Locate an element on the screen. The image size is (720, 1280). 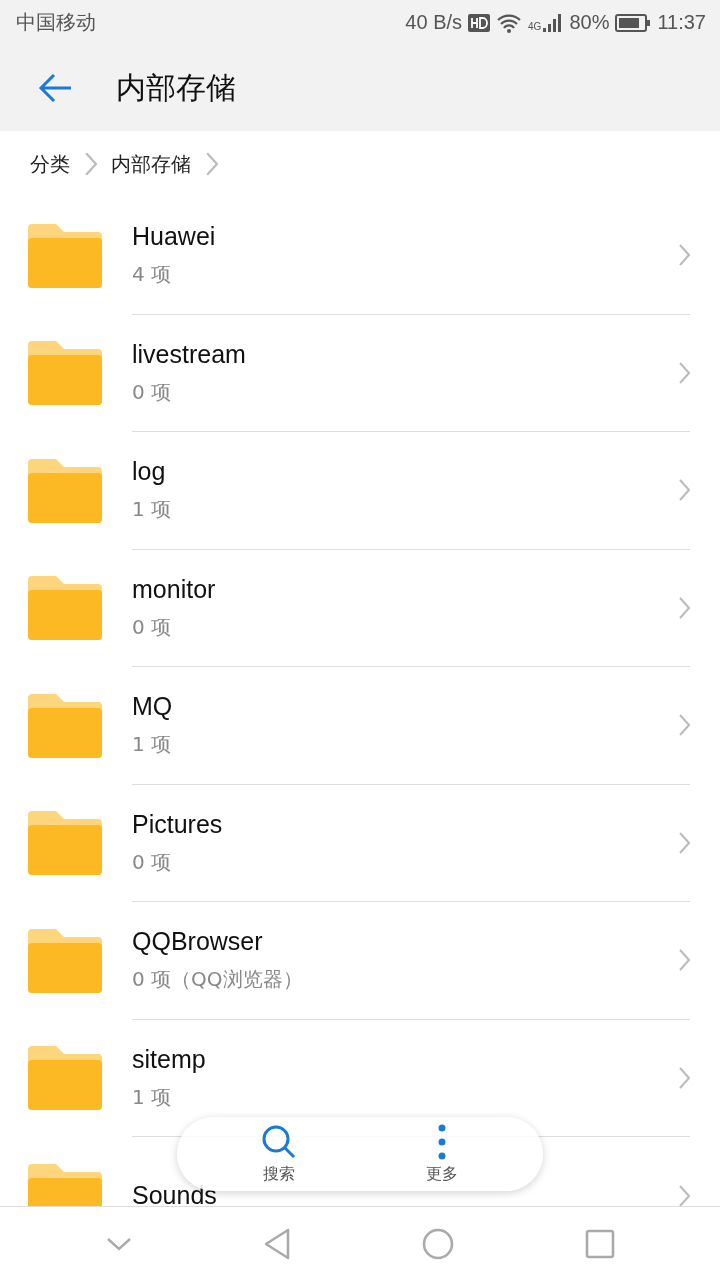
folder-name: Huawei is located at coordinates (174, 237).